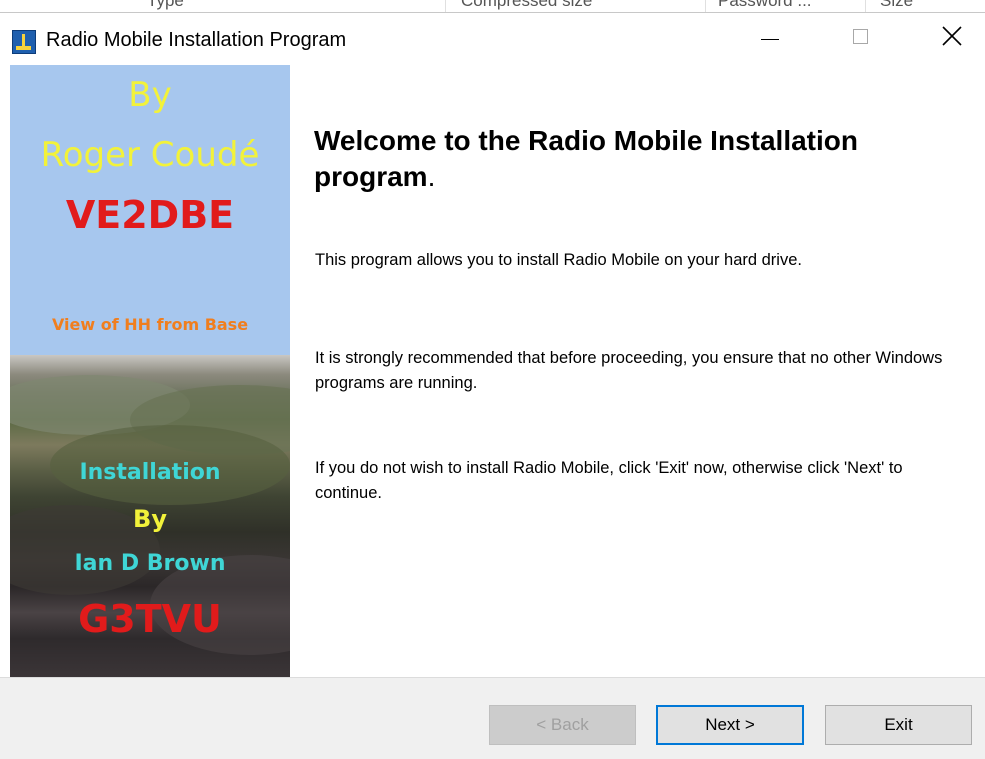  Describe the element at coordinates (150, 155) in the screenshot. I see `banner-author-name: Roger Coudé` at that location.